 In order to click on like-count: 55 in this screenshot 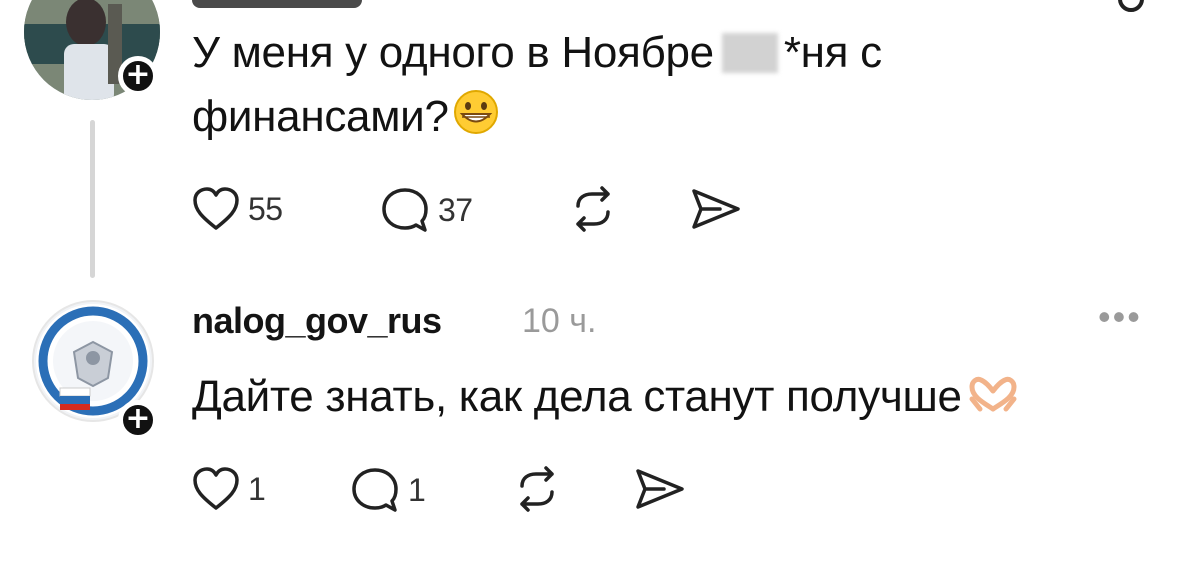, I will do `click(265, 208)`.